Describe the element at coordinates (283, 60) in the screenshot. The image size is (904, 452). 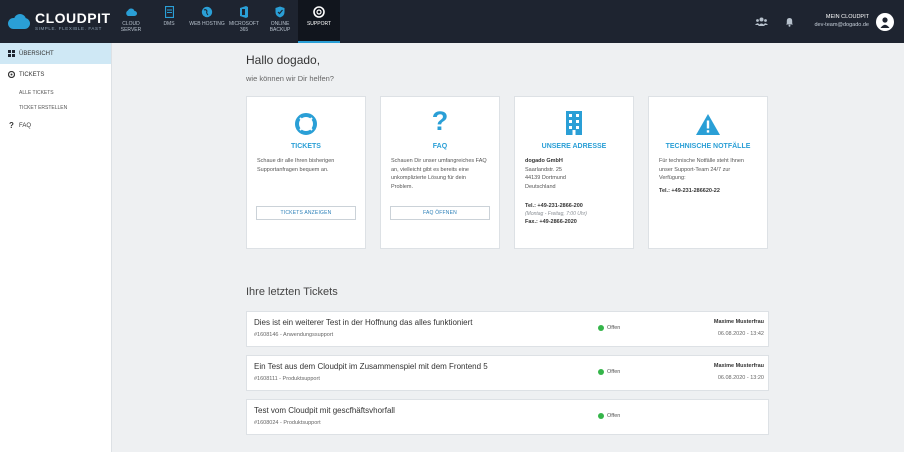
I see `page-title: Hallo dogado,` at that location.